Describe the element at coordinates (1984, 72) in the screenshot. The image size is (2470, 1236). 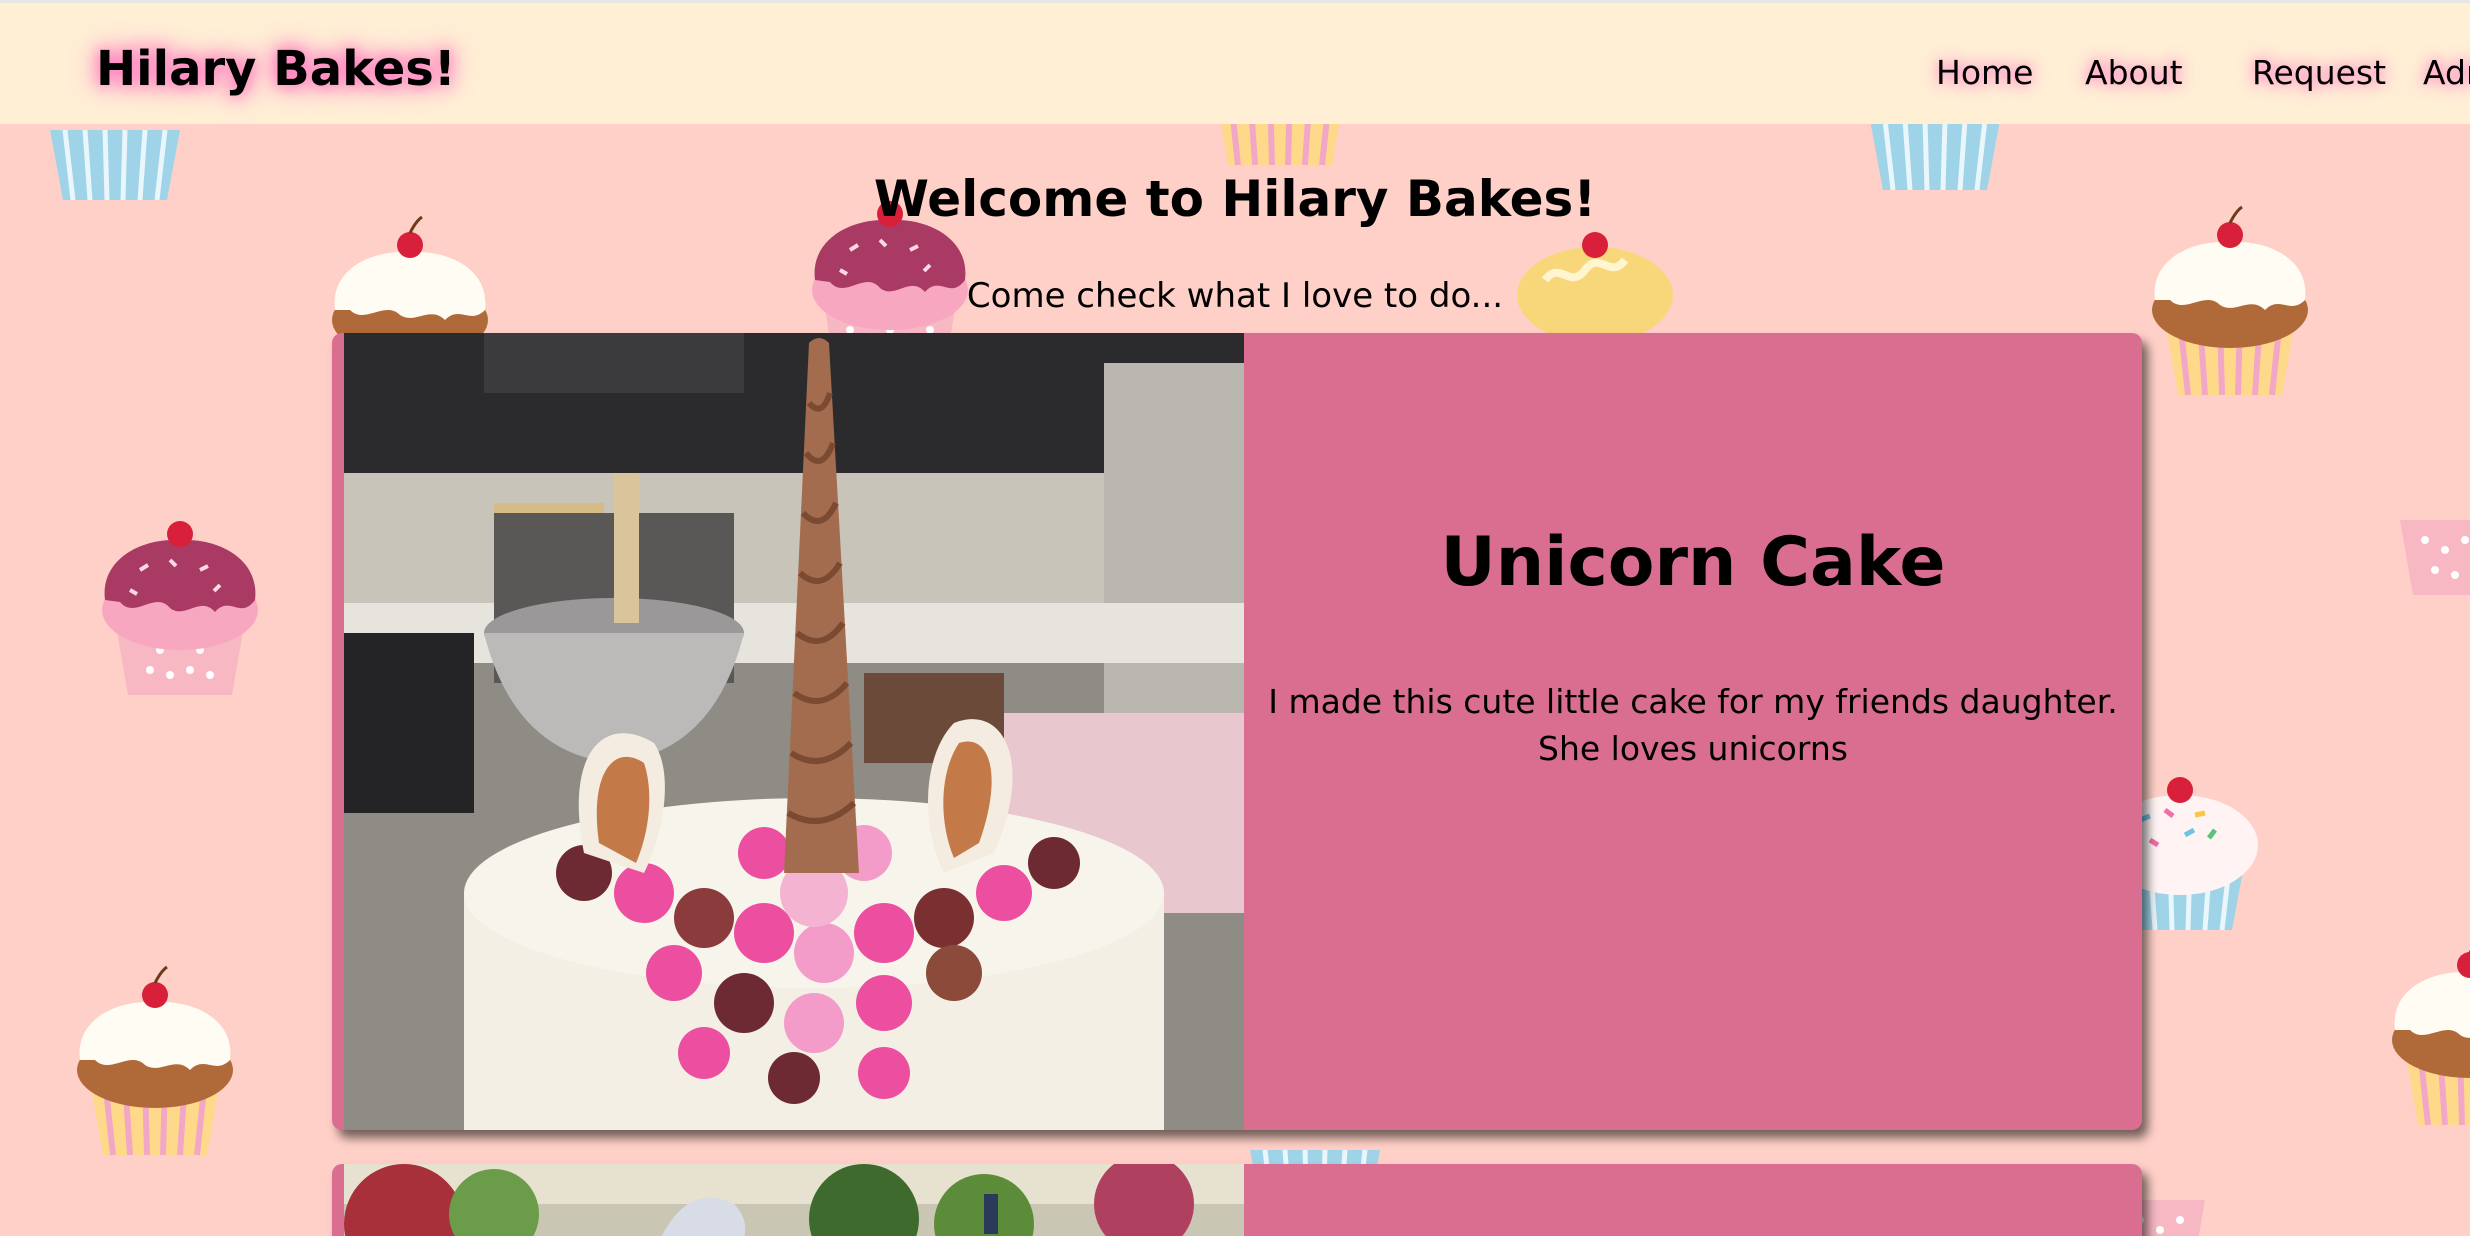
I see `nav-link-home: Home` at that location.